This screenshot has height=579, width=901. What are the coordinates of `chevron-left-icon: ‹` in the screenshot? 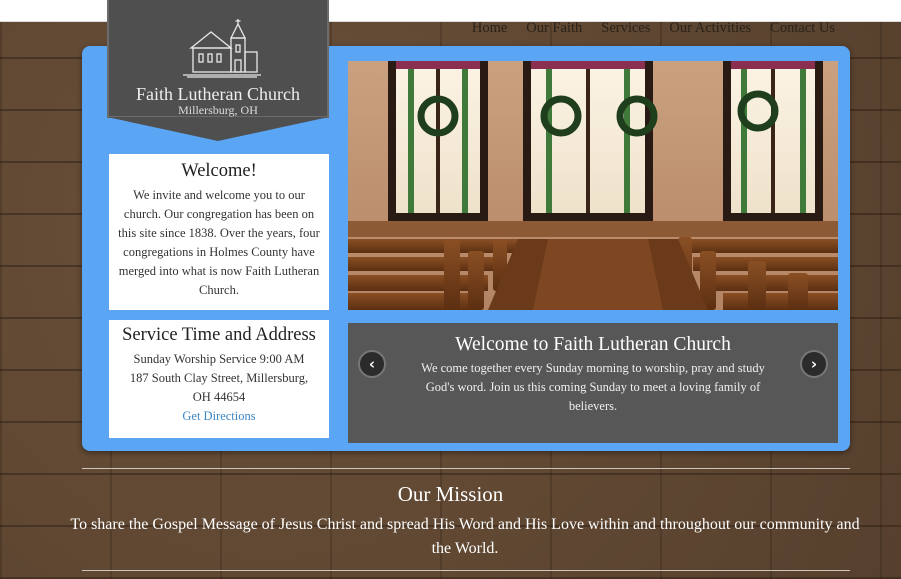 It's located at (372, 364).